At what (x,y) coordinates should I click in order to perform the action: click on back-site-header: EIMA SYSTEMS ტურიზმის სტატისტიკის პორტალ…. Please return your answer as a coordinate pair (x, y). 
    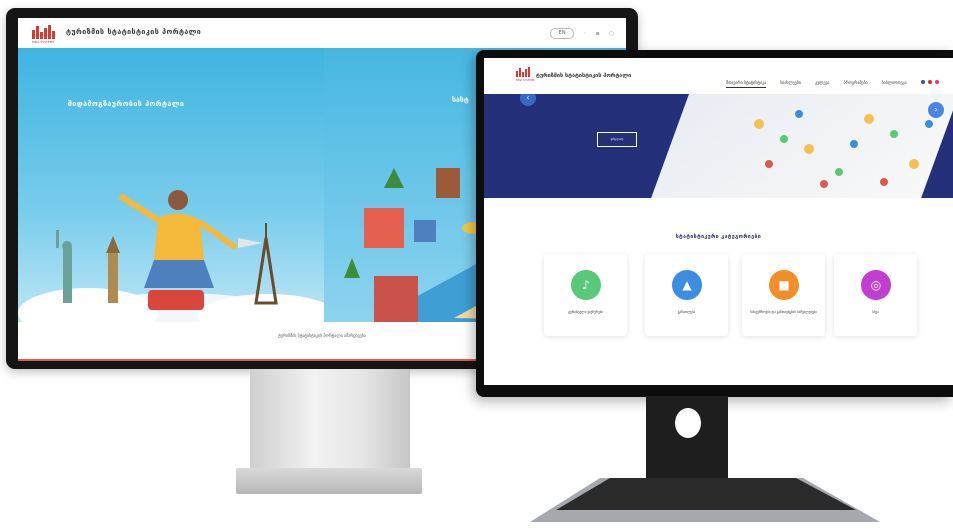
    Looking at the image, I should click on (322, 33).